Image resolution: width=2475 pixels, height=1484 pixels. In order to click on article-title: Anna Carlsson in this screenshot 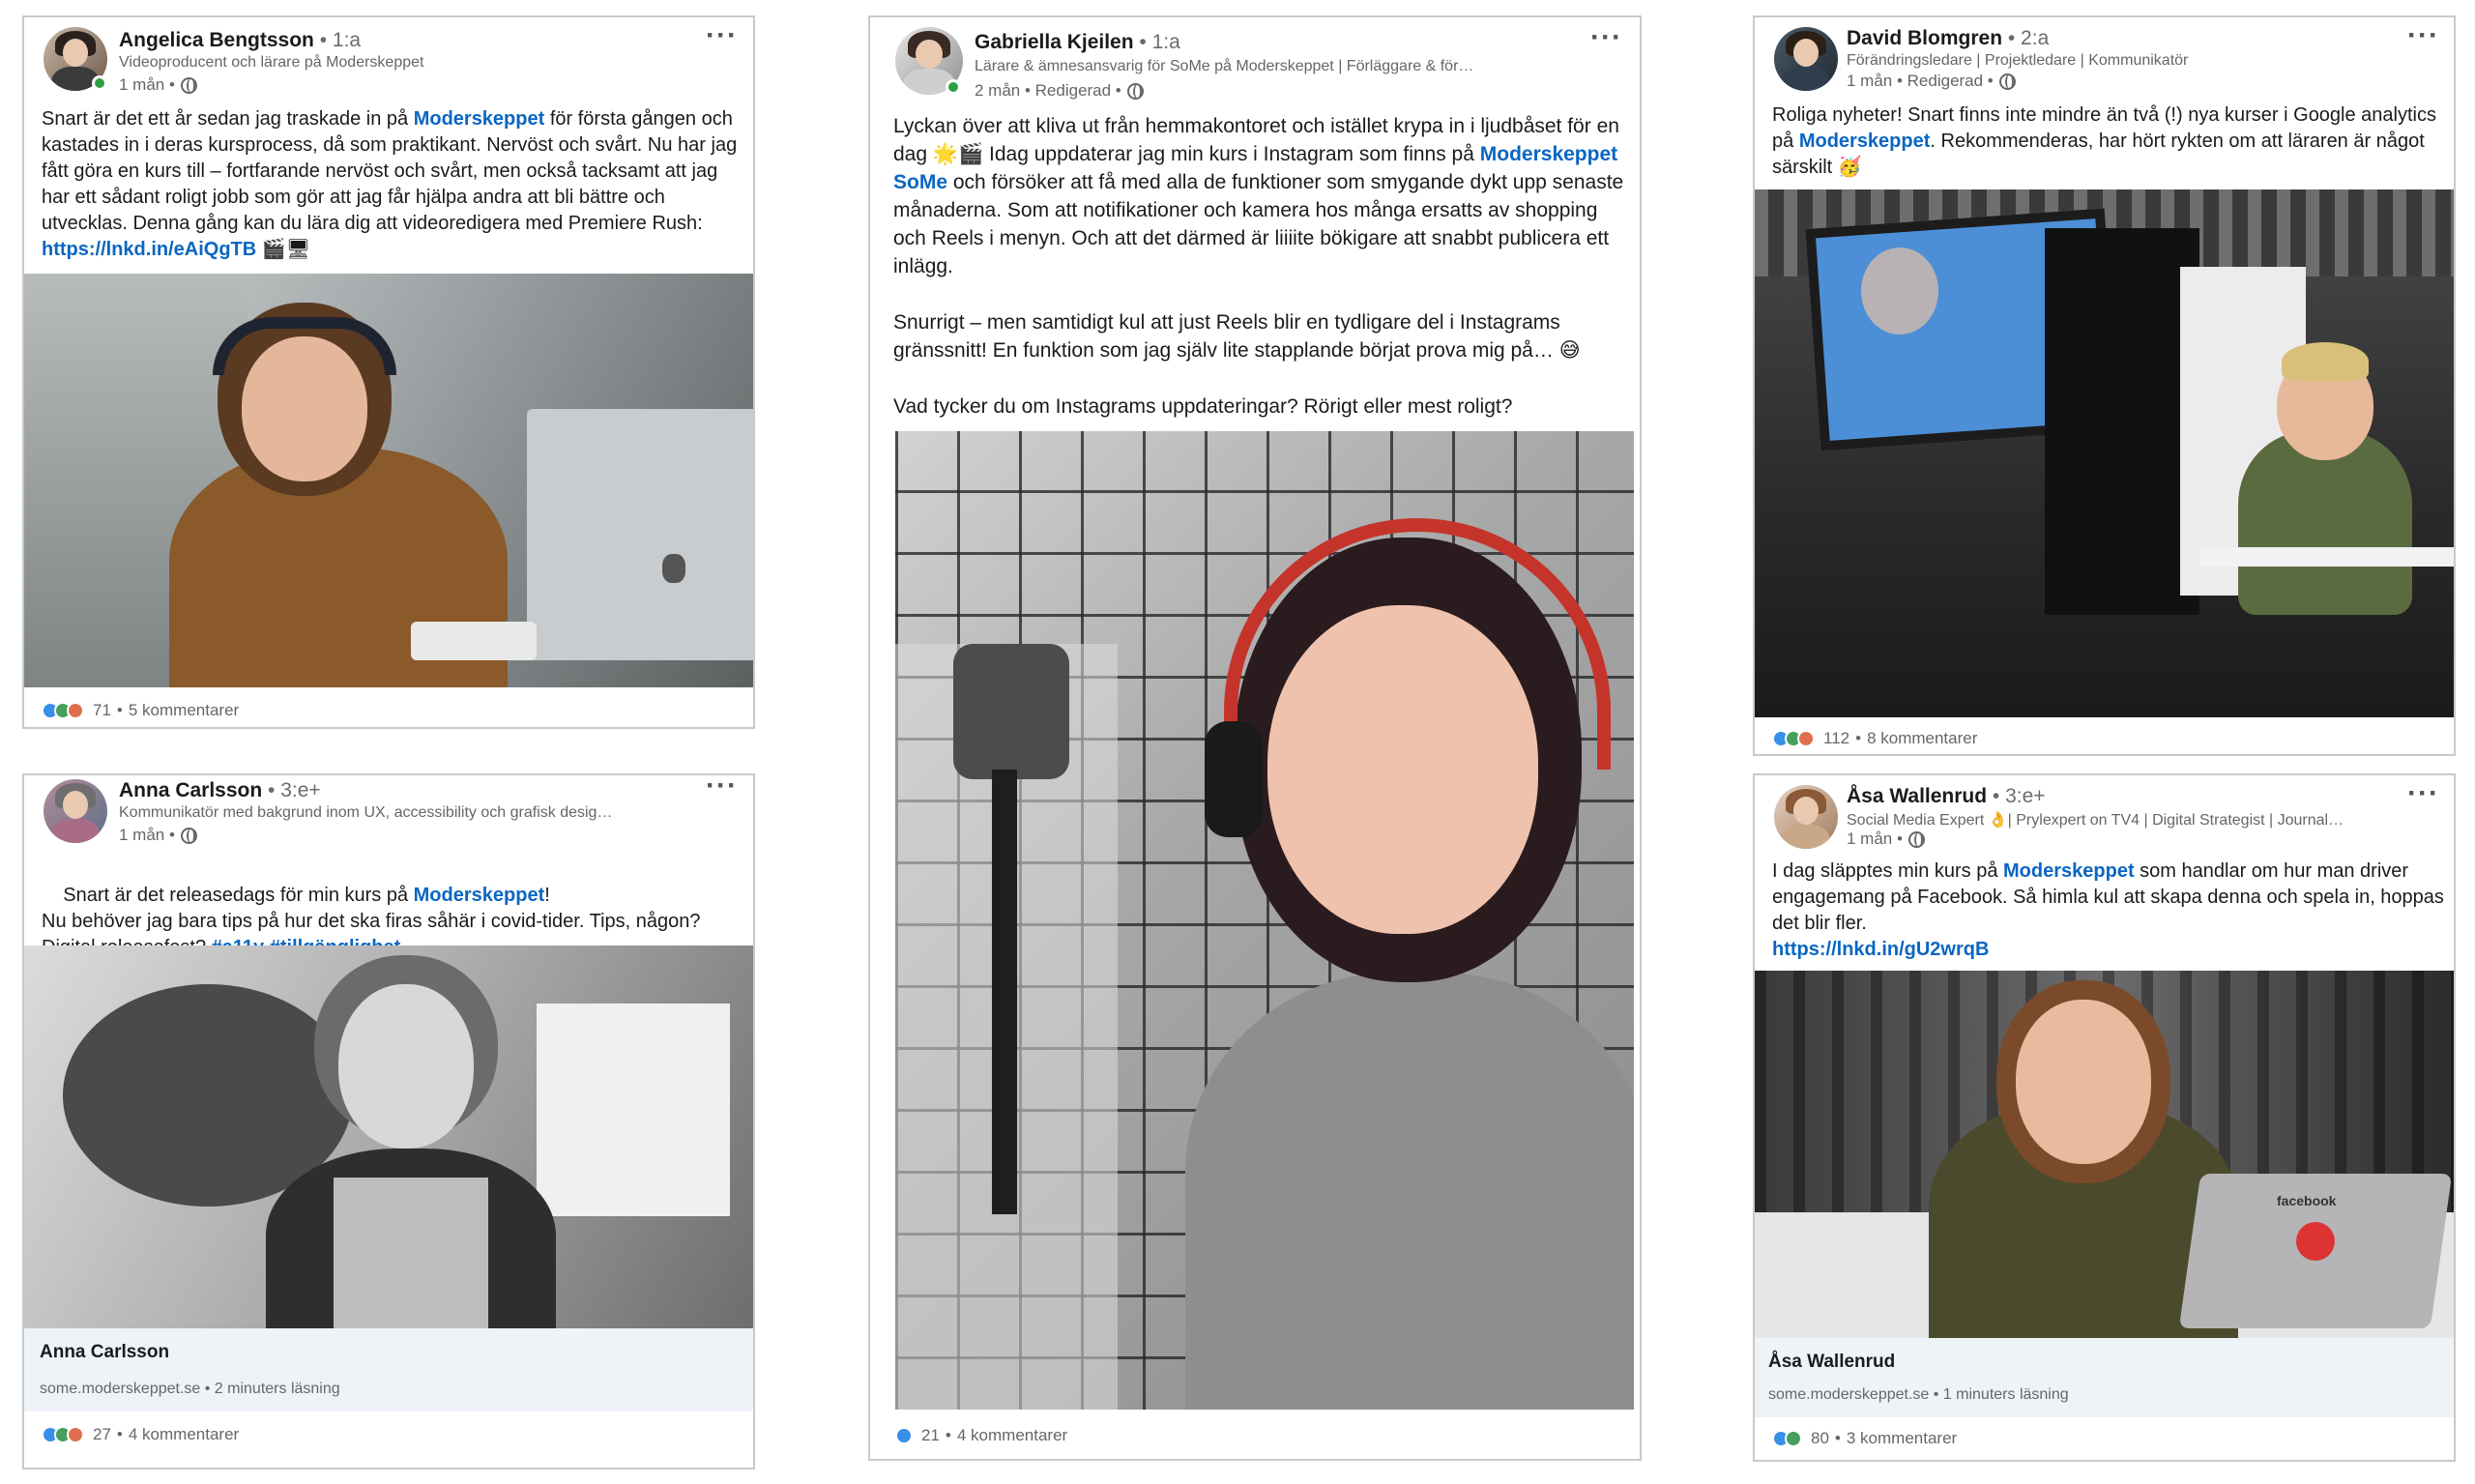, I will do `click(104, 1353)`.